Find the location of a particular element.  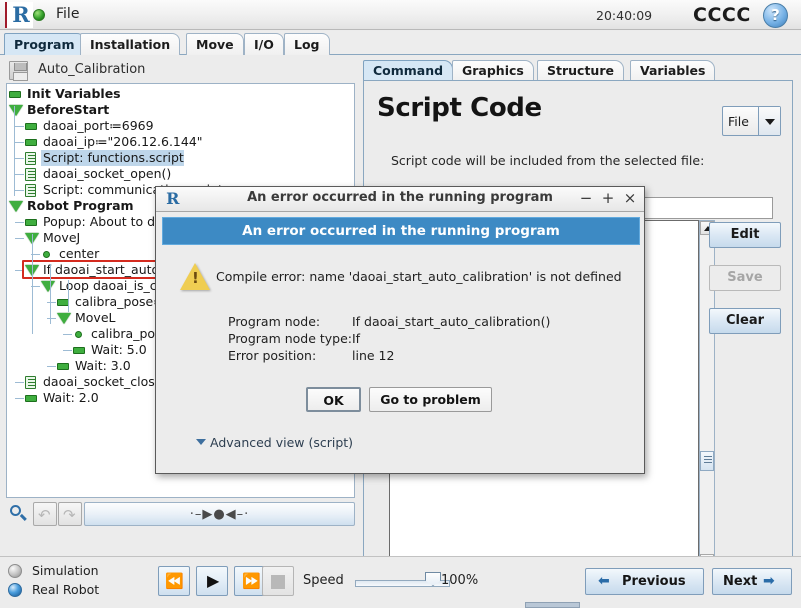

previous-label: Previous is located at coordinates (654, 581).